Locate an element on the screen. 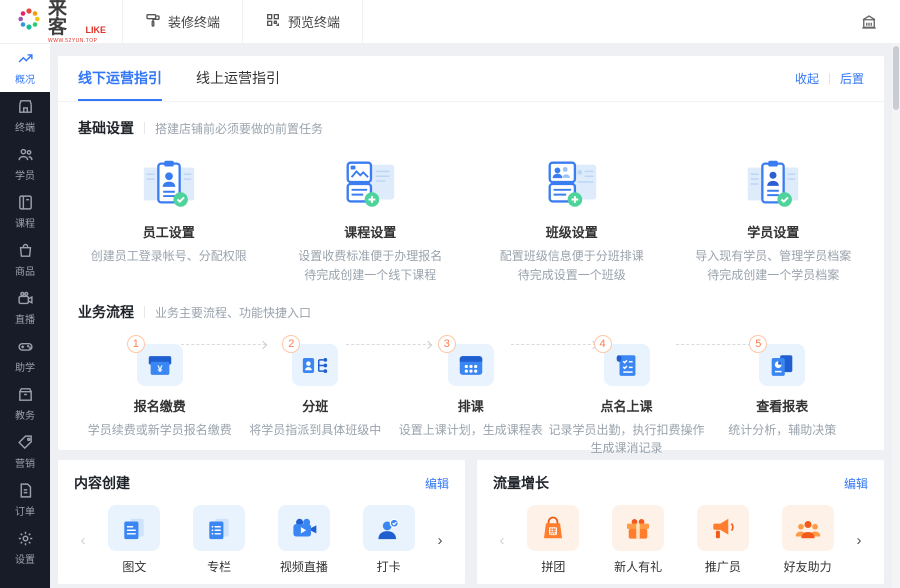  traffic-item-newcomer-gift: 新人有礼 is located at coordinates (638, 540).